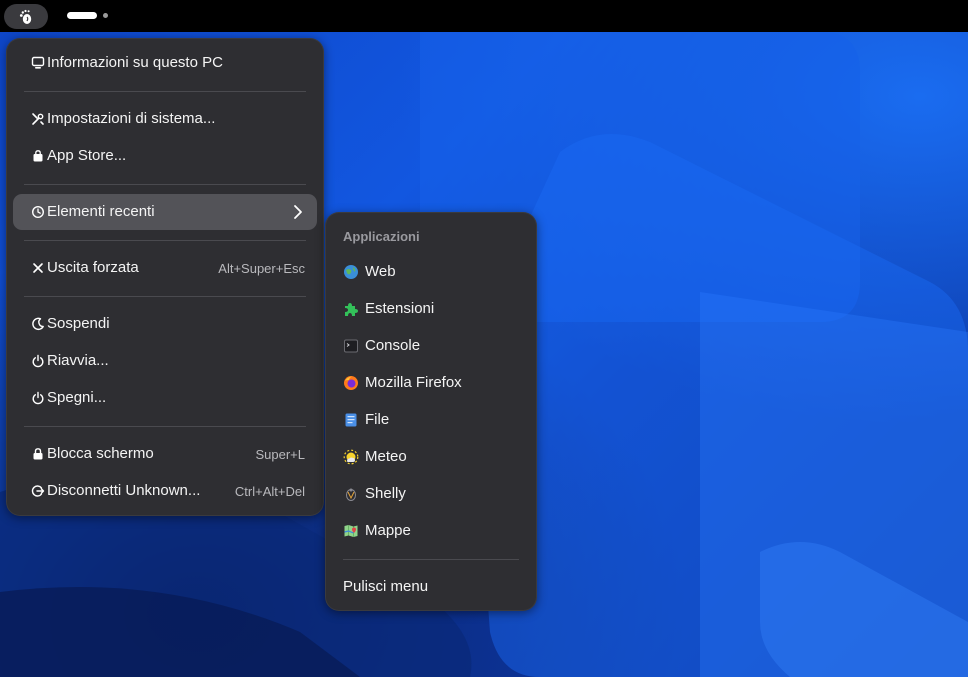 This screenshot has height=677, width=968. Describe the element at coordinates (377, 419) in the screenshot. I see `recent-item-label: File` at that location.